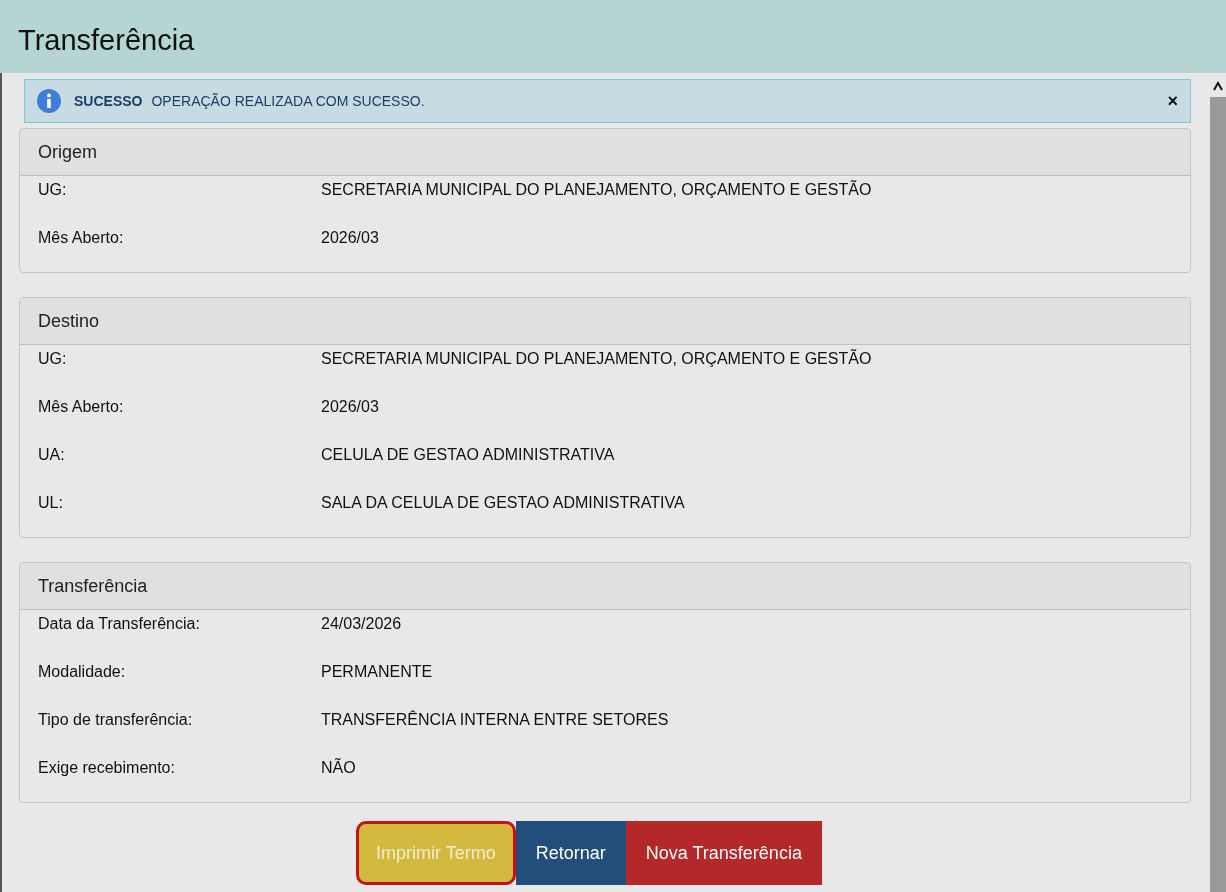  What do you see at coordinates (51, 503) in the screenshot?
I see `field-label: UL:` at bounding box center [51, 503].